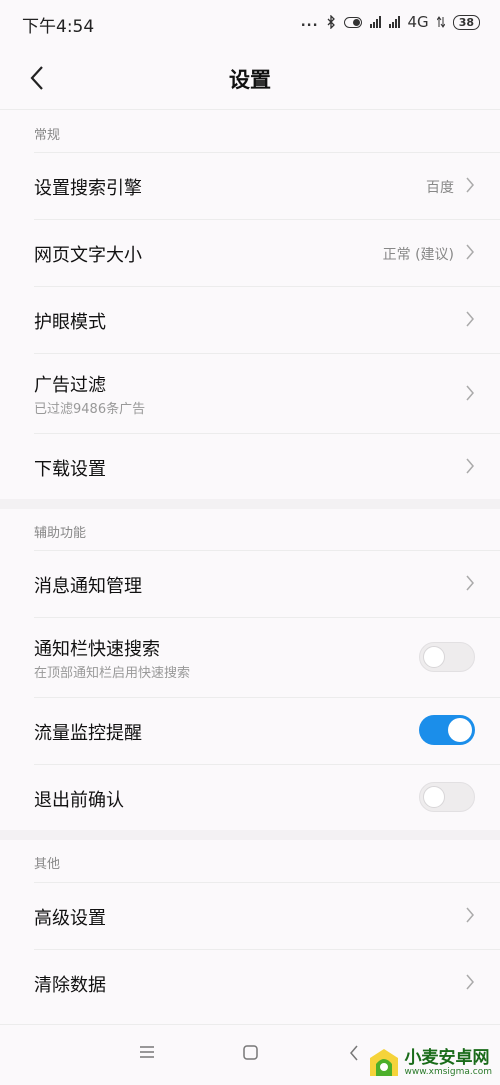 This screenshot has width=500, height=1085. I want to click on mute-toggle-icon, so click(352, 22).